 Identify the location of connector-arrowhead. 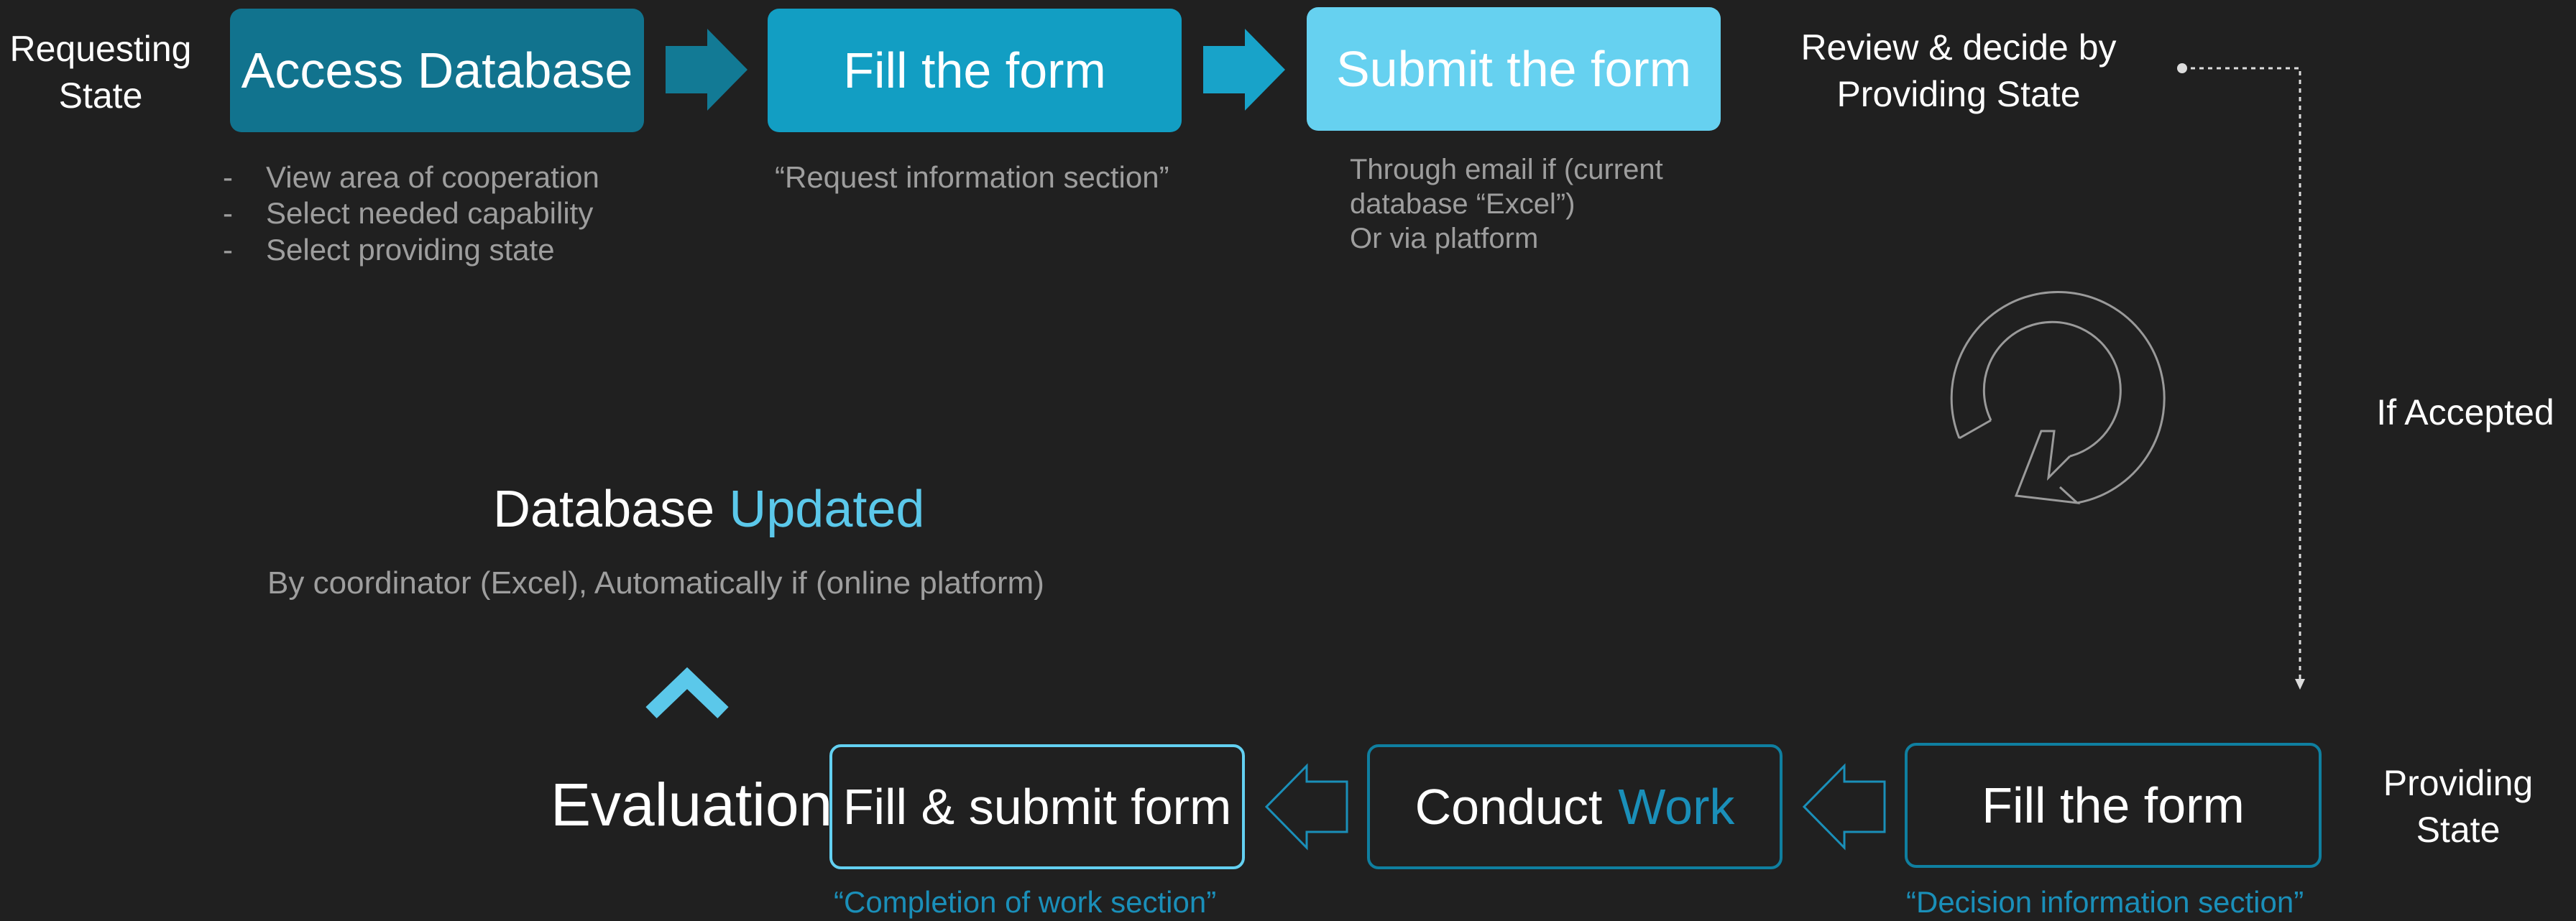
(2300, 684).